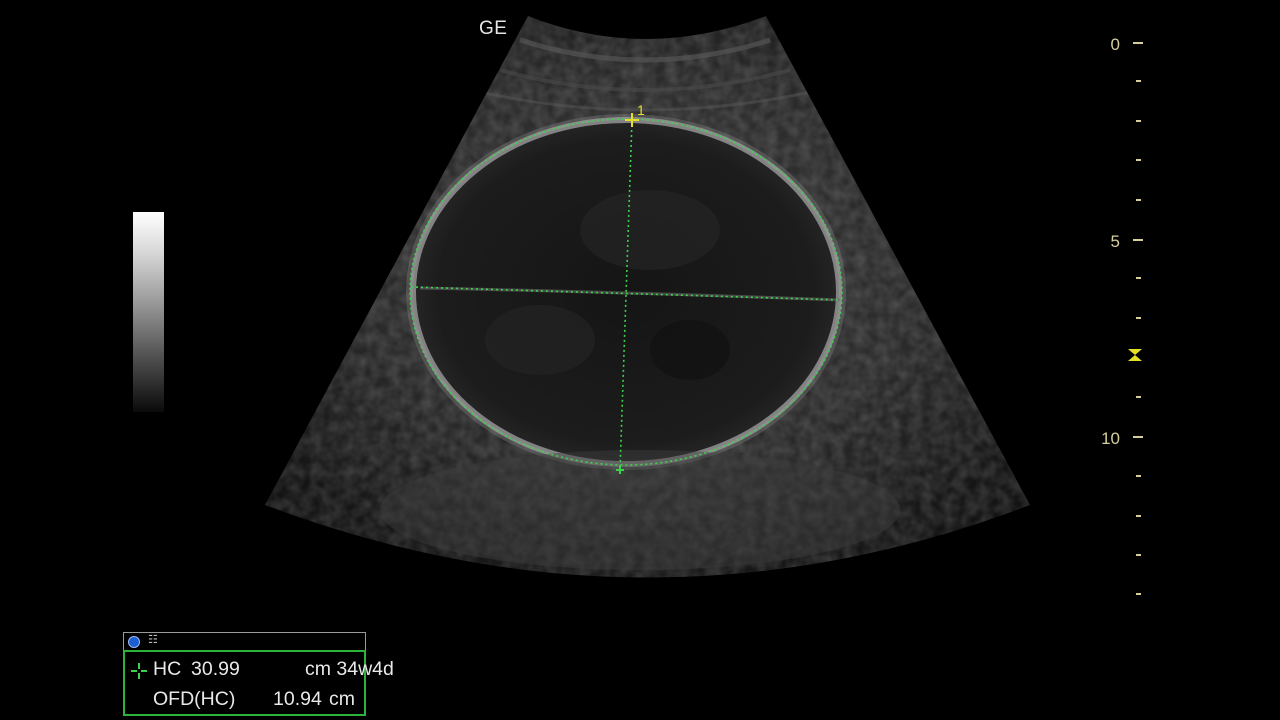 The image size is (1280, 720). Describe the element at coordinates (297, 699) in the screenshot. I see `ofd-value: 10.94` at that location.